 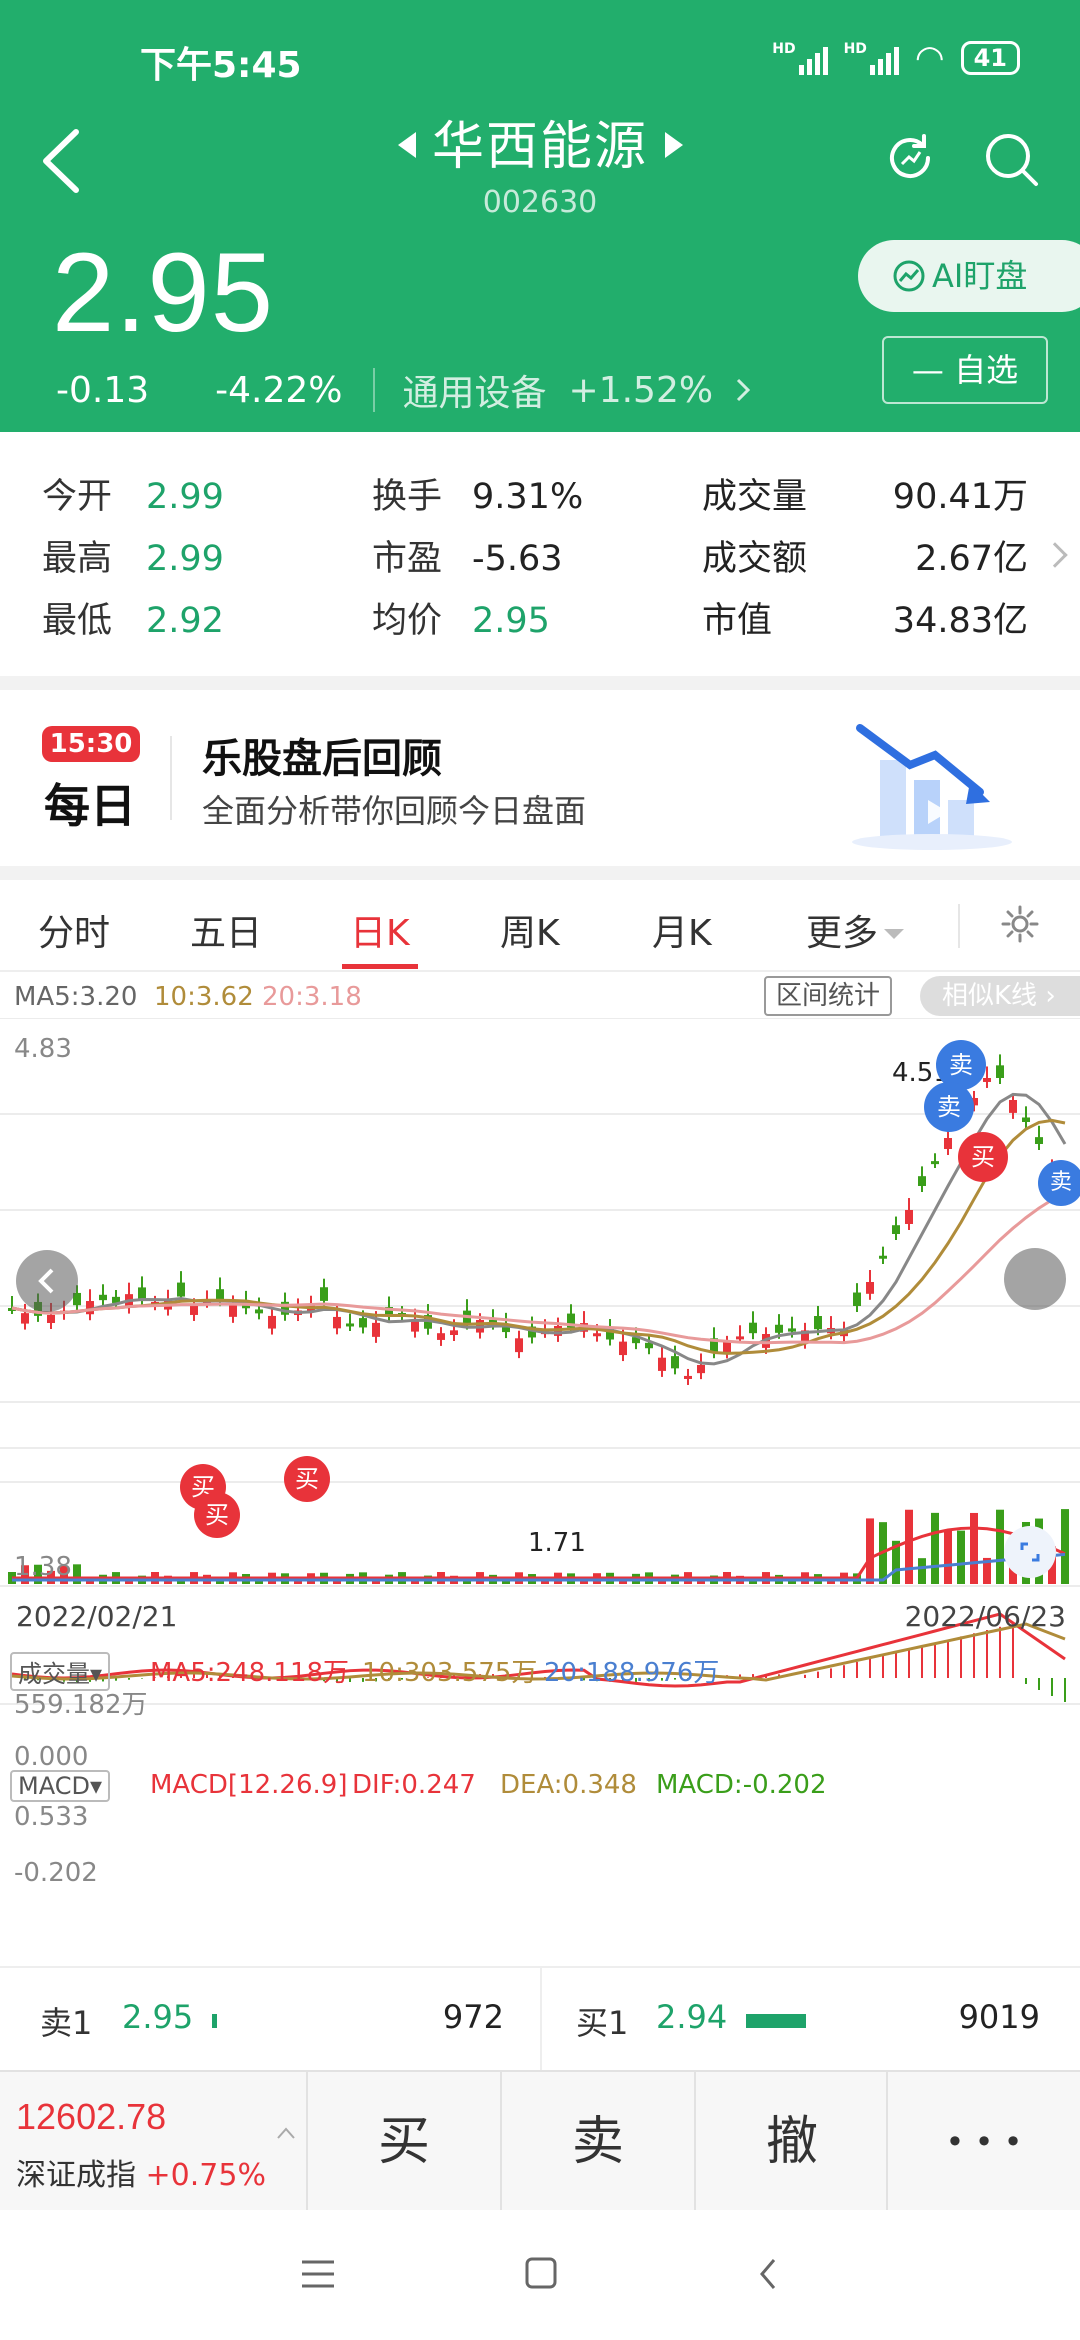 I want to click on ask1-volume-bar, so click(x=214, y=2021).